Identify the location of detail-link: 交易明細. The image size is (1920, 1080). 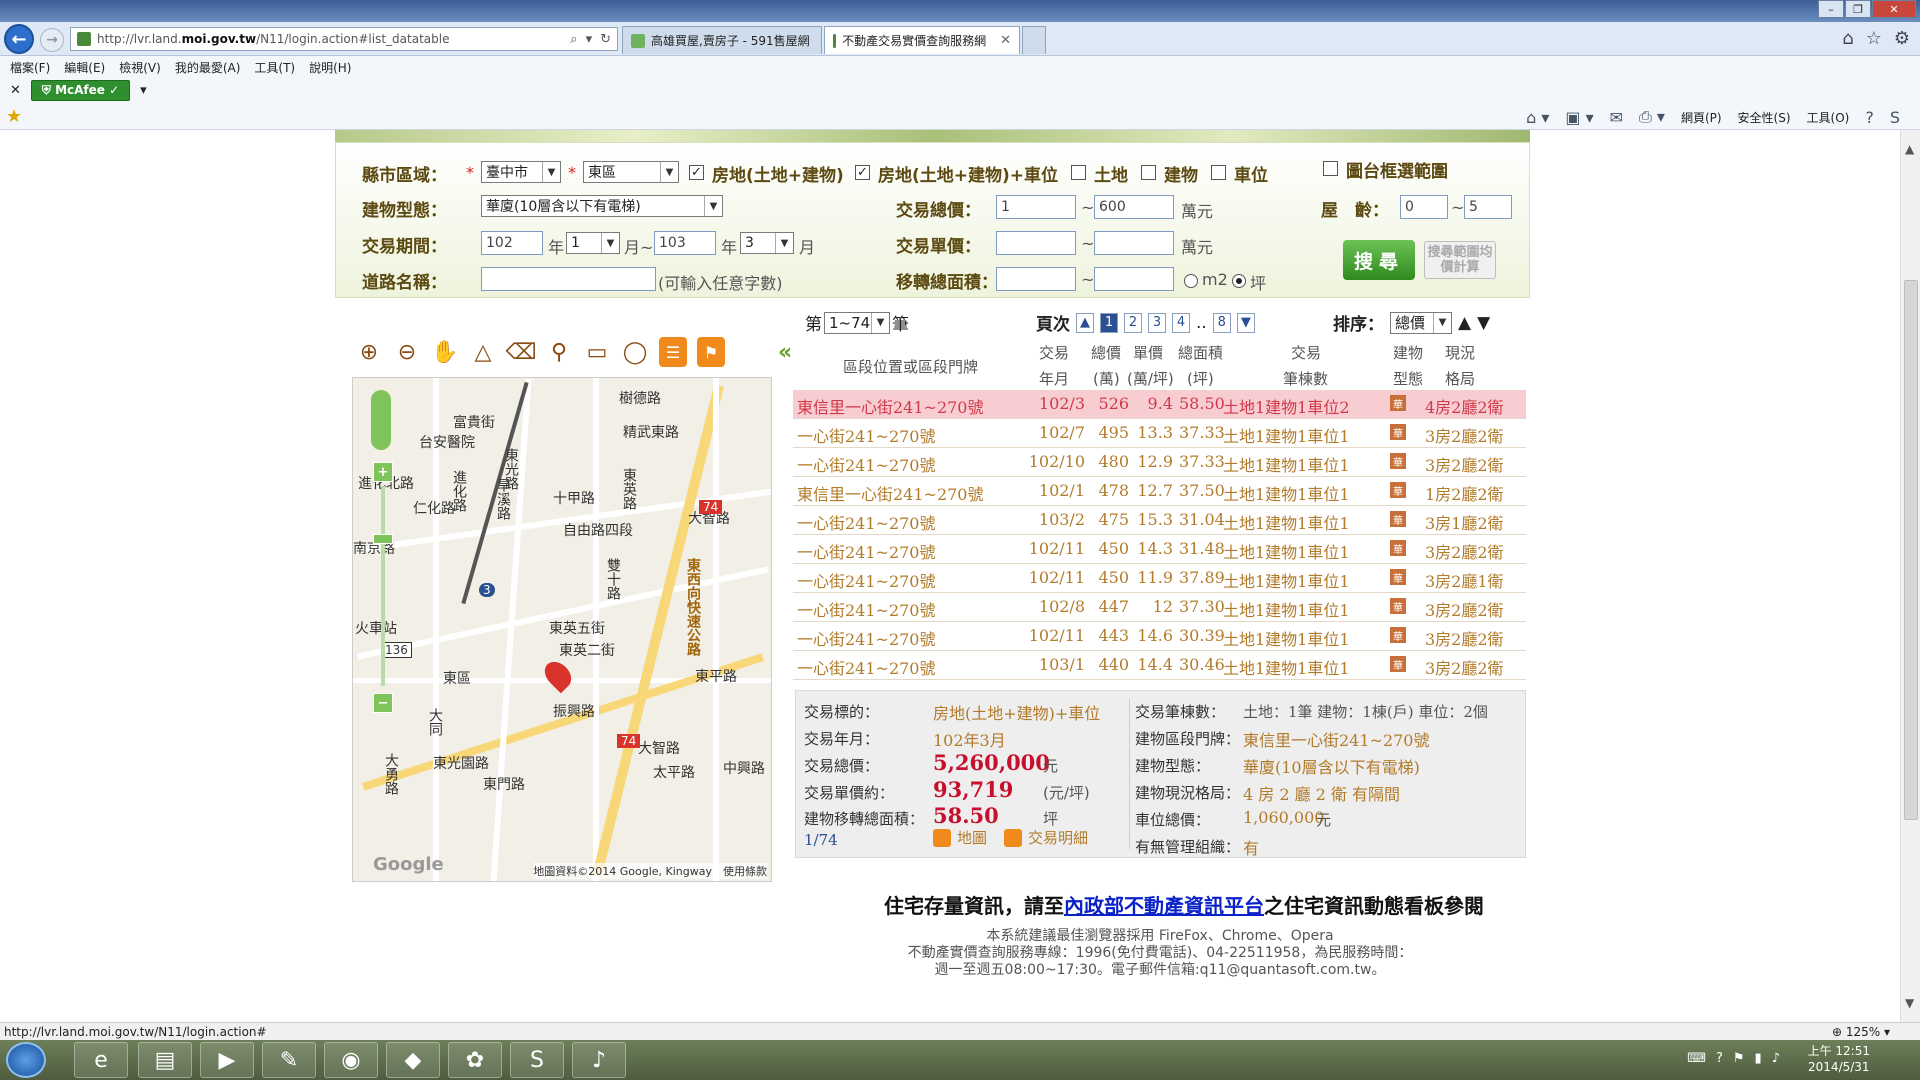
(1046, 837).